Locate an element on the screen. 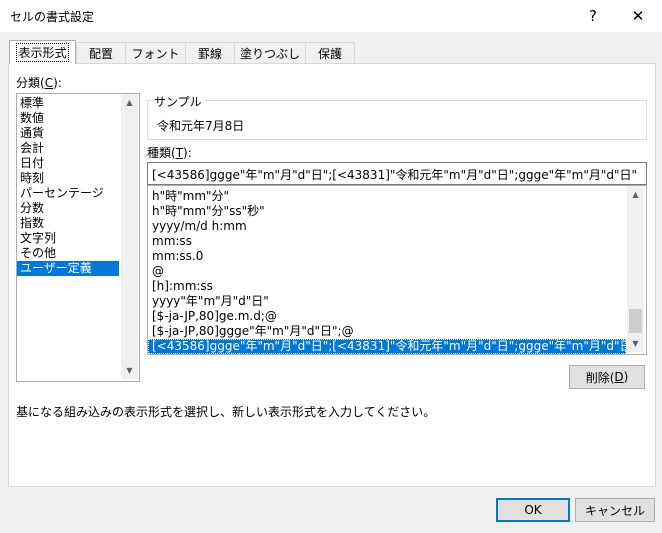  tab-protection-label: 保護 is located at coordinates (329, 53).